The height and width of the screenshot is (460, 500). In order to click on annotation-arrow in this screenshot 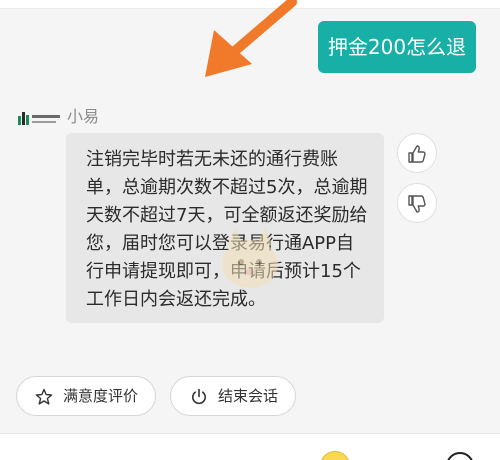, I will do `click(251, 38)`.